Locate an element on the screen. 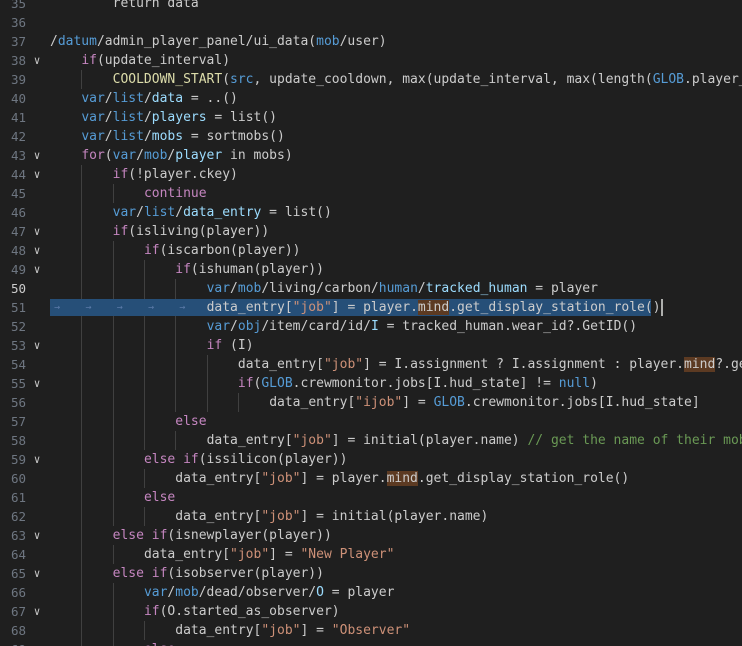 This screenshot has height=646, width=742. code-token: = list() is located at coordinates (296, 212).